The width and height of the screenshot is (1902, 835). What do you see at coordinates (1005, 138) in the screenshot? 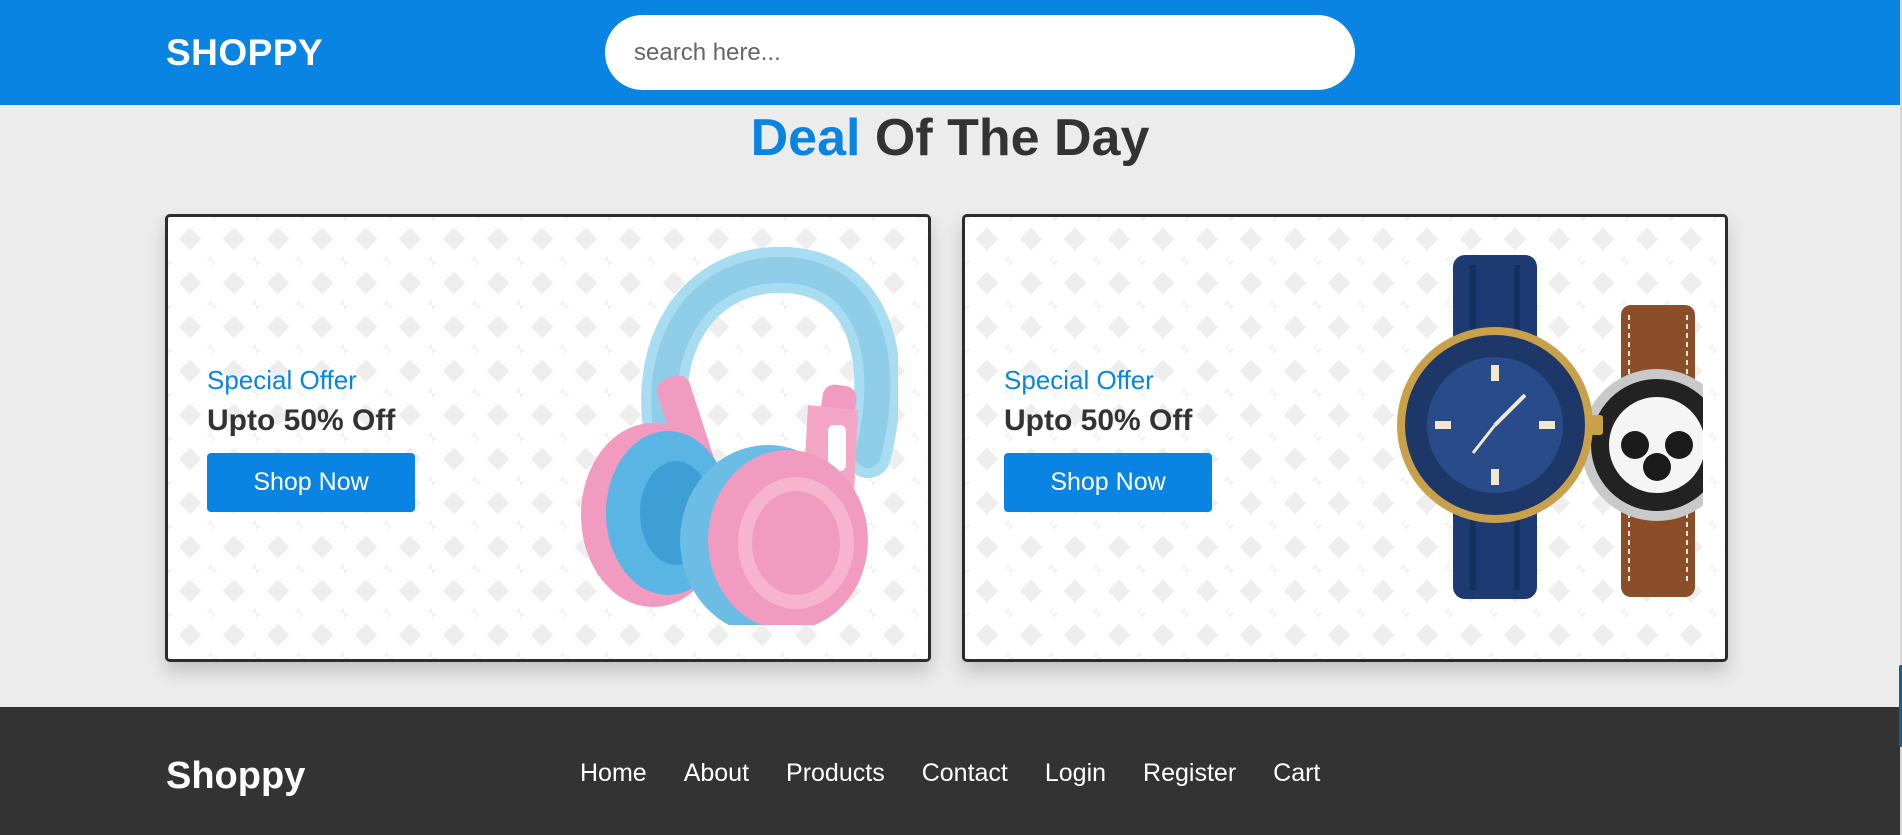
I see `section-title-rest: Of The Day` at bounding box center [1005, 138].